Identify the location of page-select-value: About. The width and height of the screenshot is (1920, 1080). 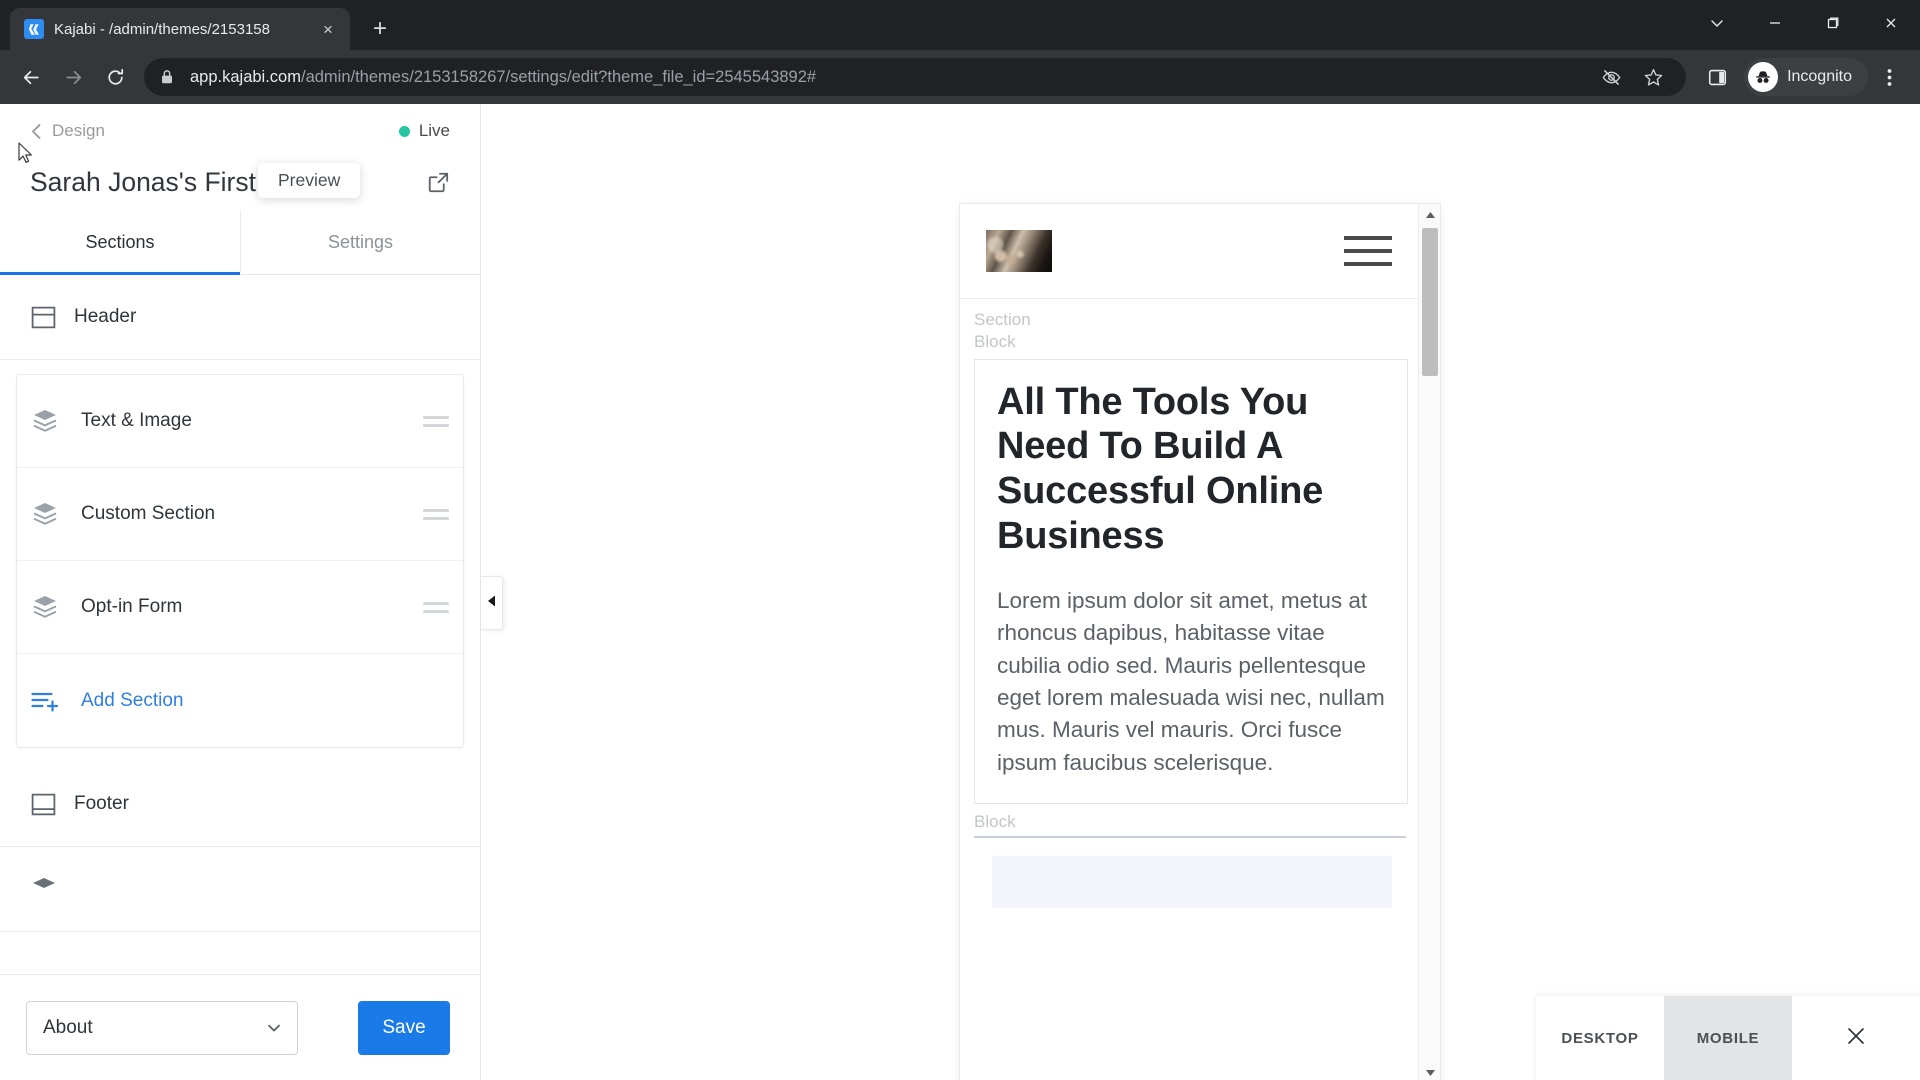
(68, 1027).